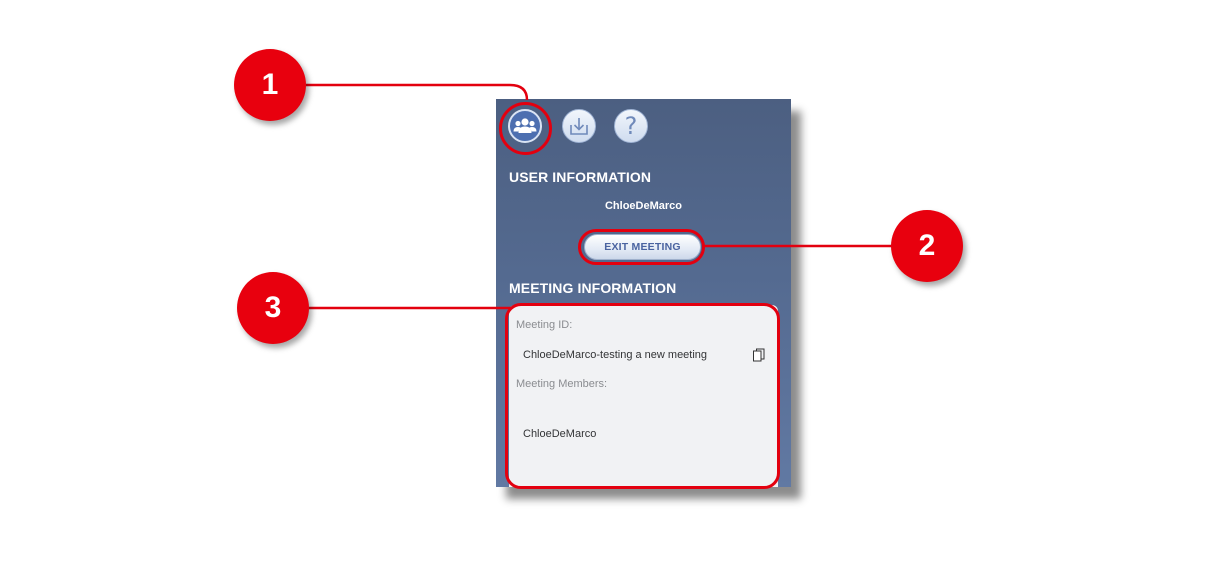 The image size is (1226, 577). Describe the element at coordinates (641, 247) in the screenshot. I see `highlight-exit-button` at that location.